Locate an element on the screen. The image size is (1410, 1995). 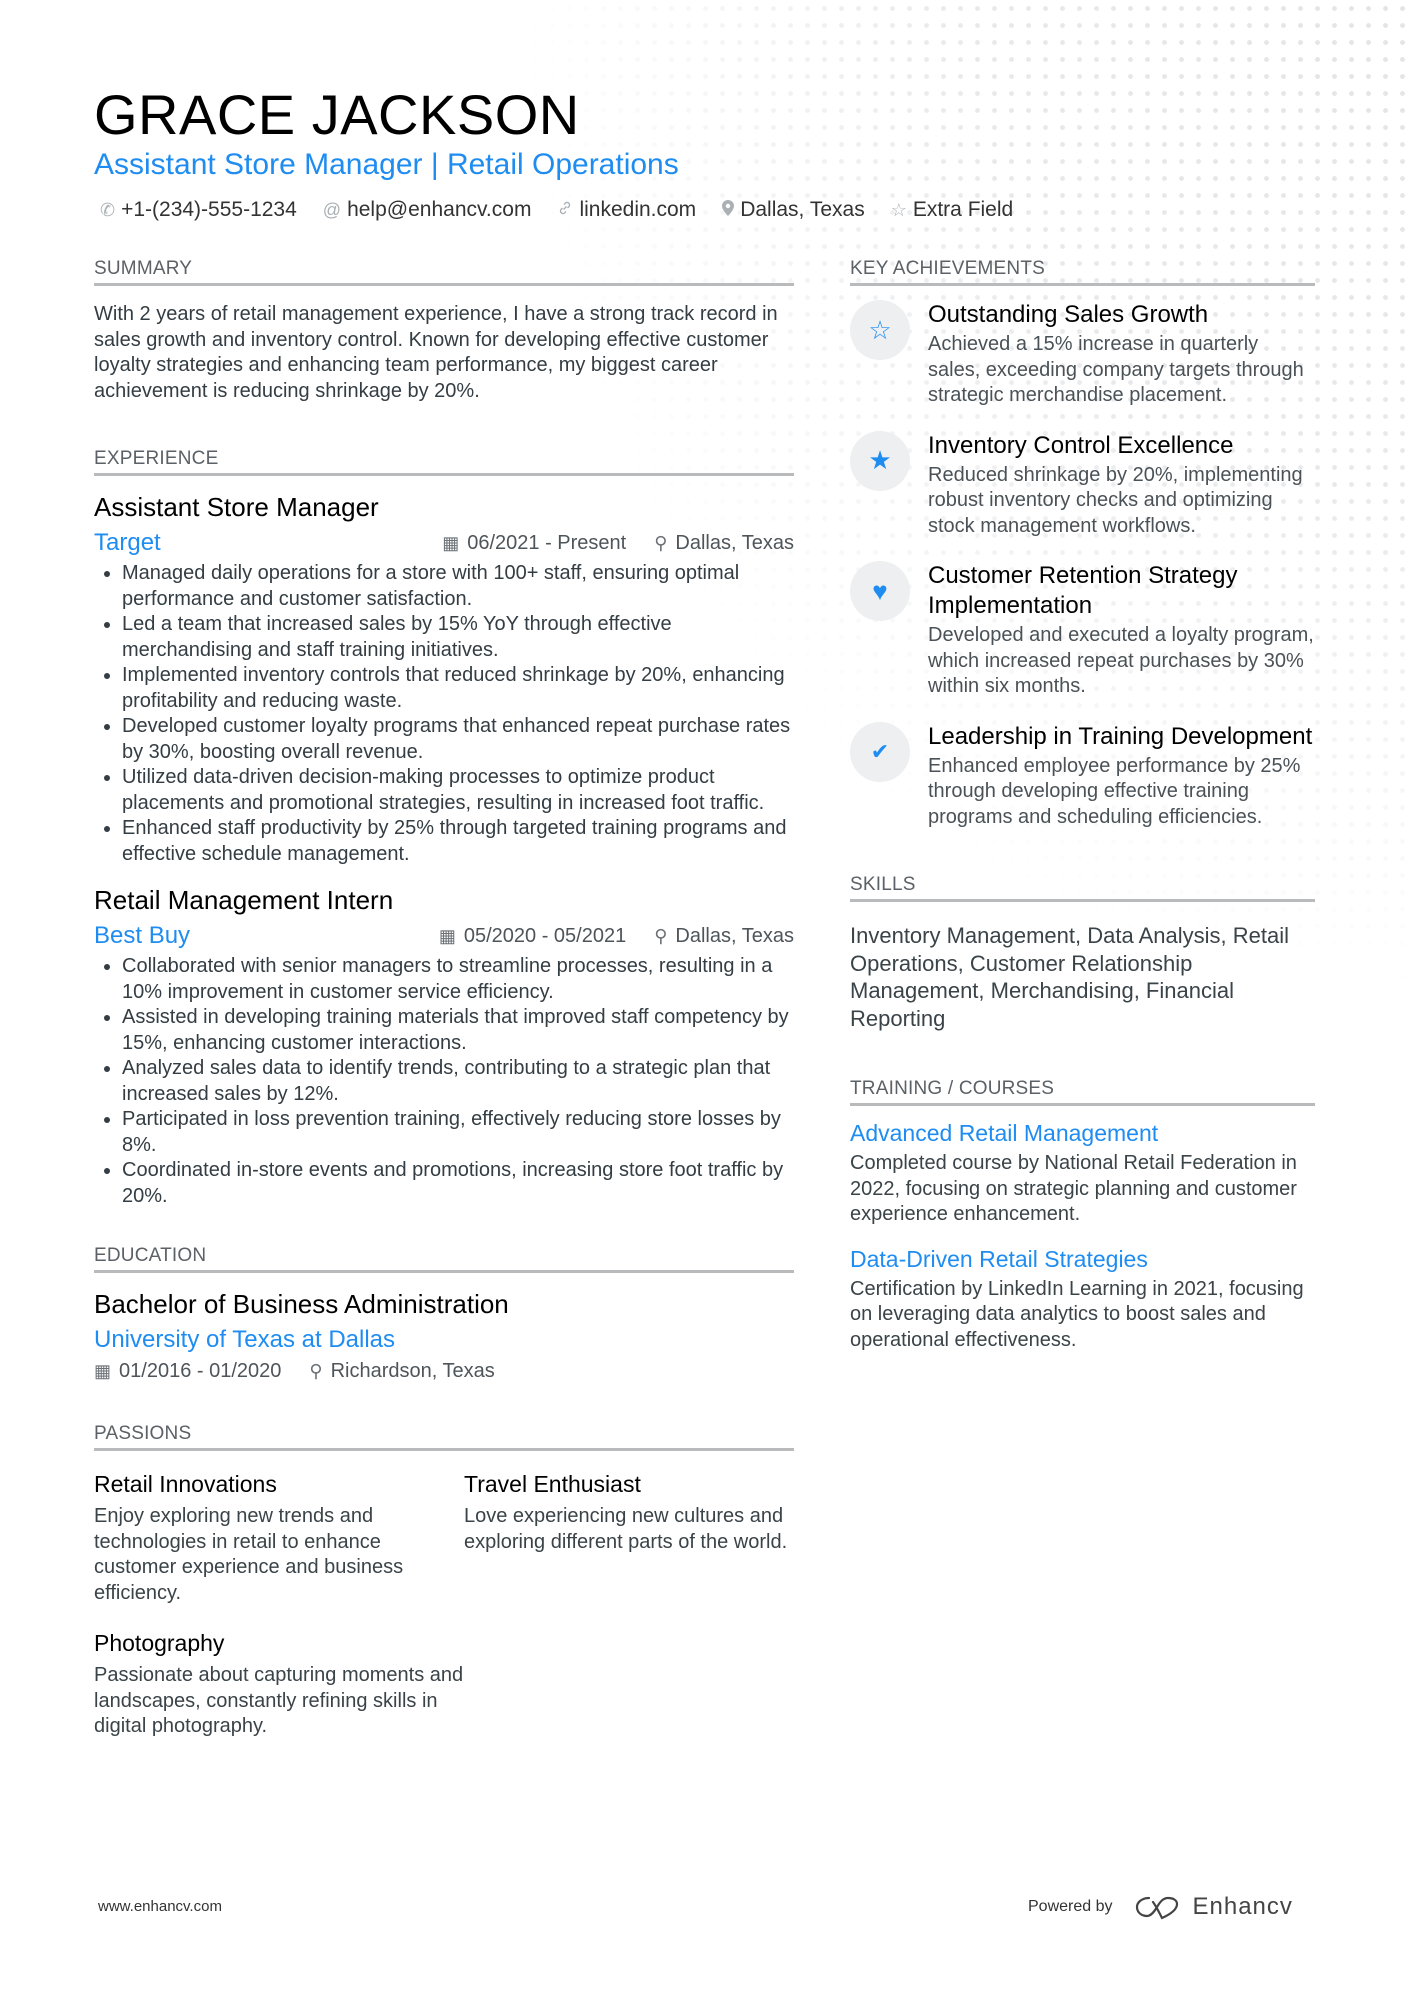
section-heading-training: TRAINING / COURSES is located at coordinates (1082, 1092).